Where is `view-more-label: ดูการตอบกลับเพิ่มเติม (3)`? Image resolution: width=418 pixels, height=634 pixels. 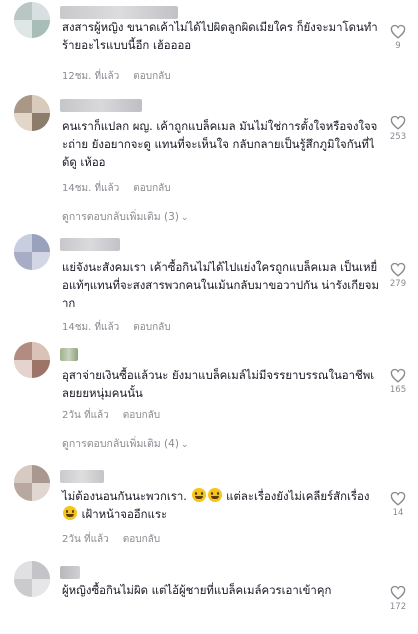
view-more-label: ดูการตอบกลับเพิ่มเติม (3) is located at coordinates (120, 217).